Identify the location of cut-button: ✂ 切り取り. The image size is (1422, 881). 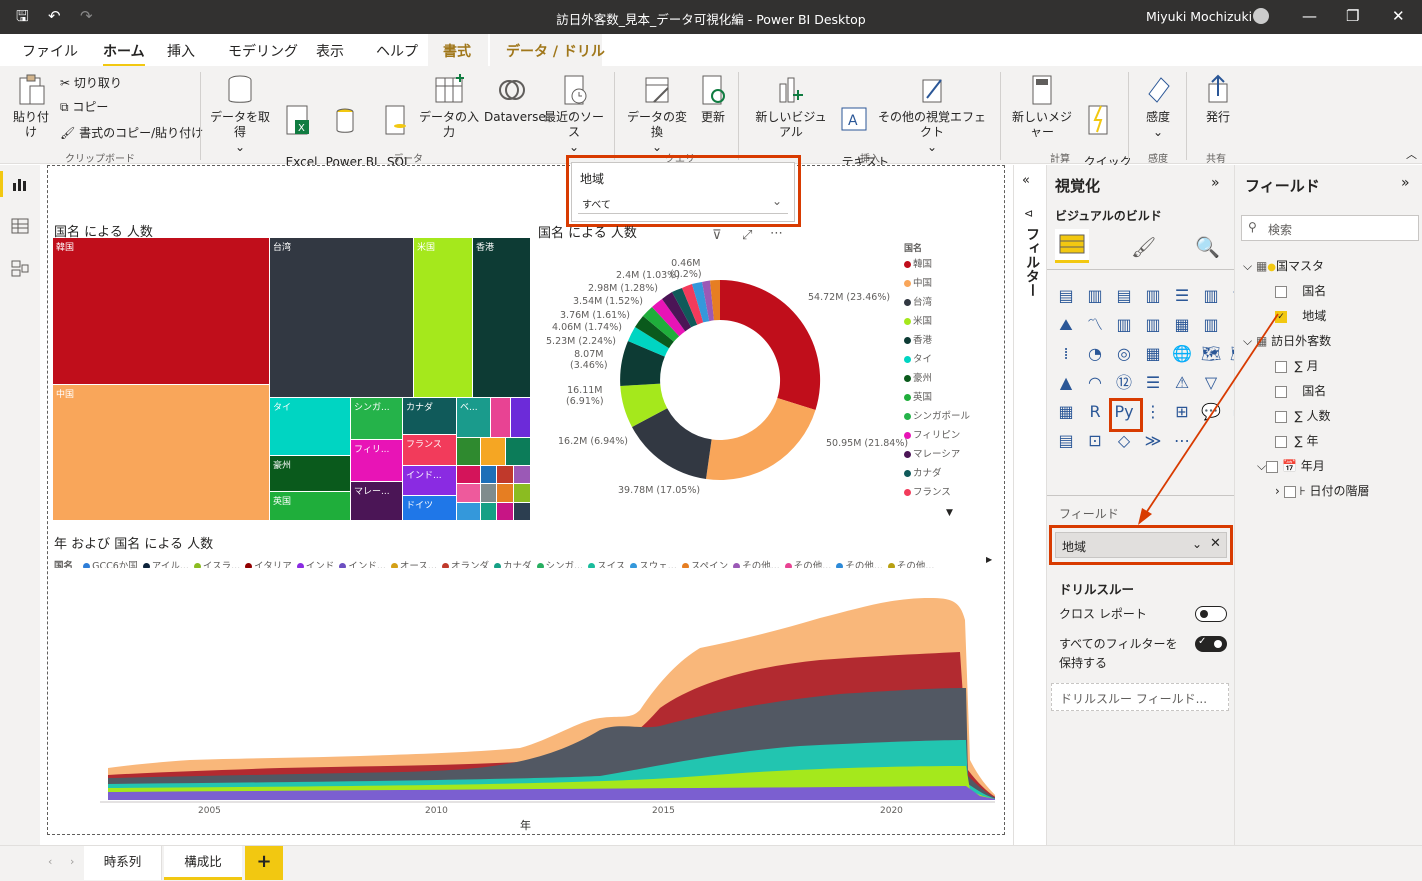
(91, 83).